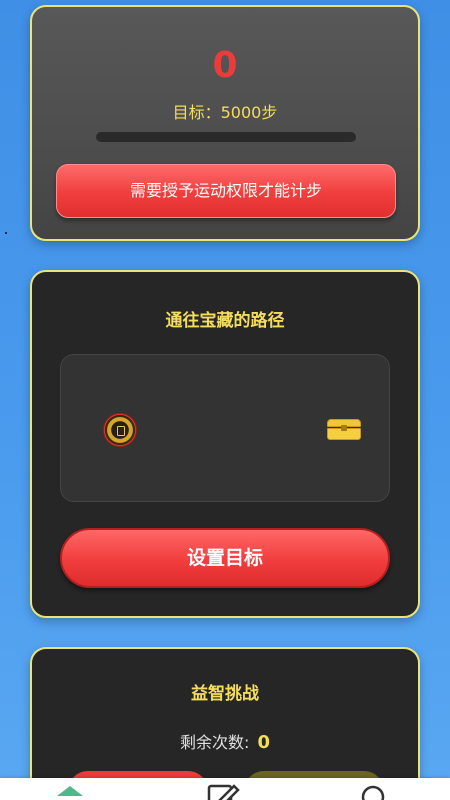 Image resolution: width=450 pixels, height=800 pixels. What do you see at coordinates (344, 430) in the screenshot?
I see `treasure-chest-icon` at bounding box center [344, 430].